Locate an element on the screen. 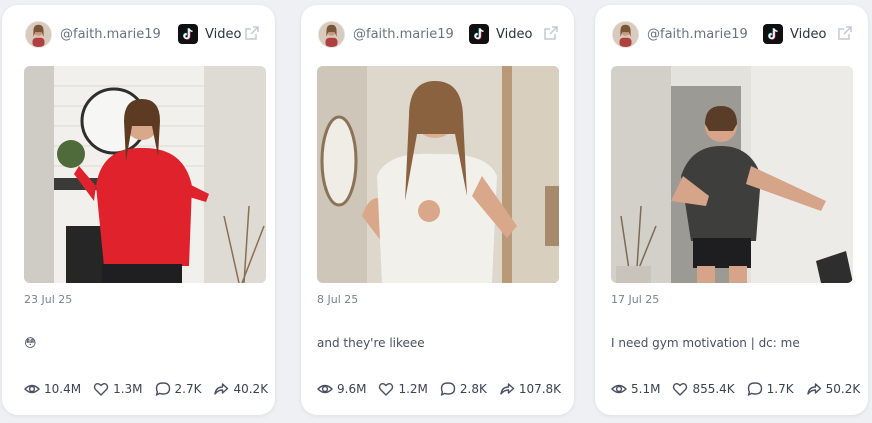 This screenshot has height=423, width=872. post-date: 23 Jul 25 is located at coordinates (48, 299).